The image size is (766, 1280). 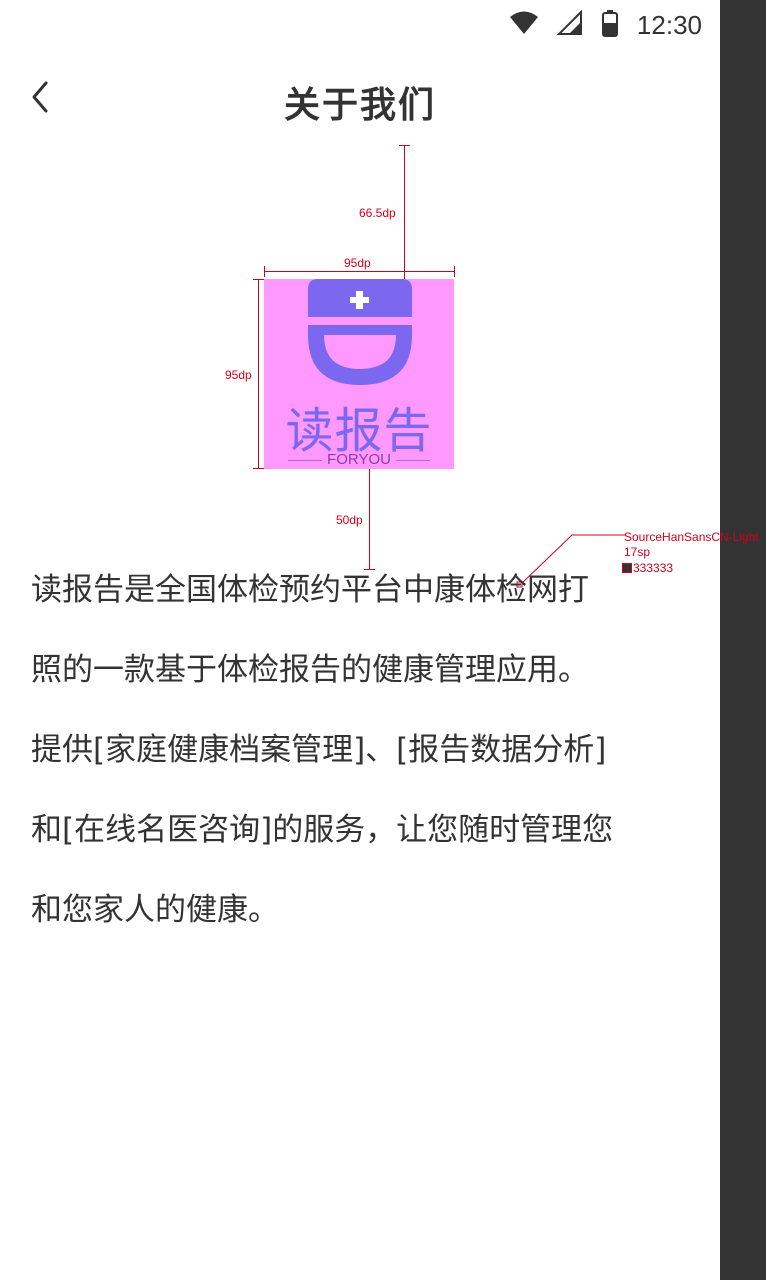 What do you see at coordinates (610, 25) in the screenshot?
I see `battery-icon` at bounding box center [610, 25].